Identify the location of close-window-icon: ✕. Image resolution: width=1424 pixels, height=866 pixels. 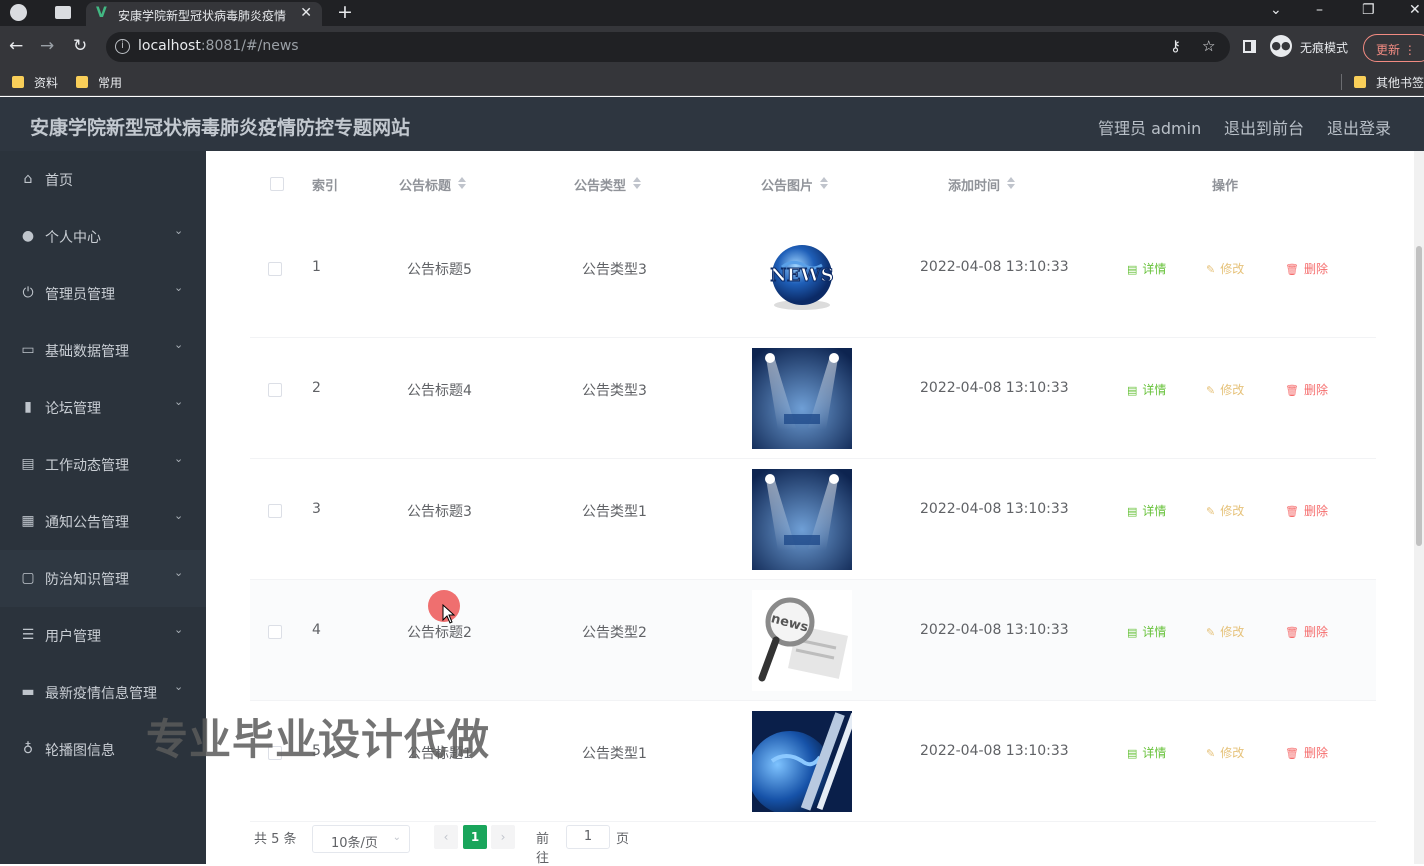
(1415, 10).